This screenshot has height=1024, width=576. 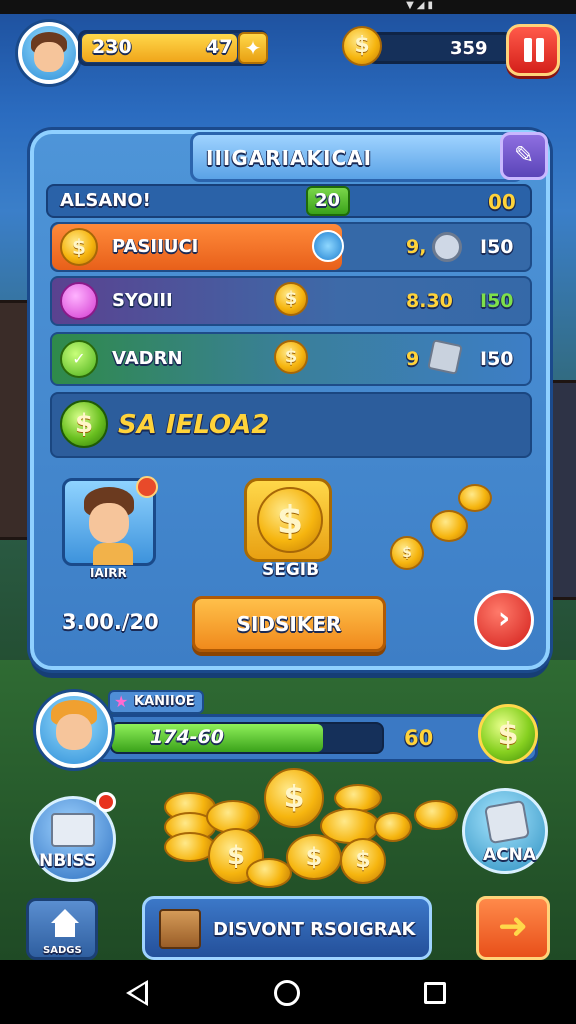 I want to click on xp-text: 47, so click(x=219, y=47).